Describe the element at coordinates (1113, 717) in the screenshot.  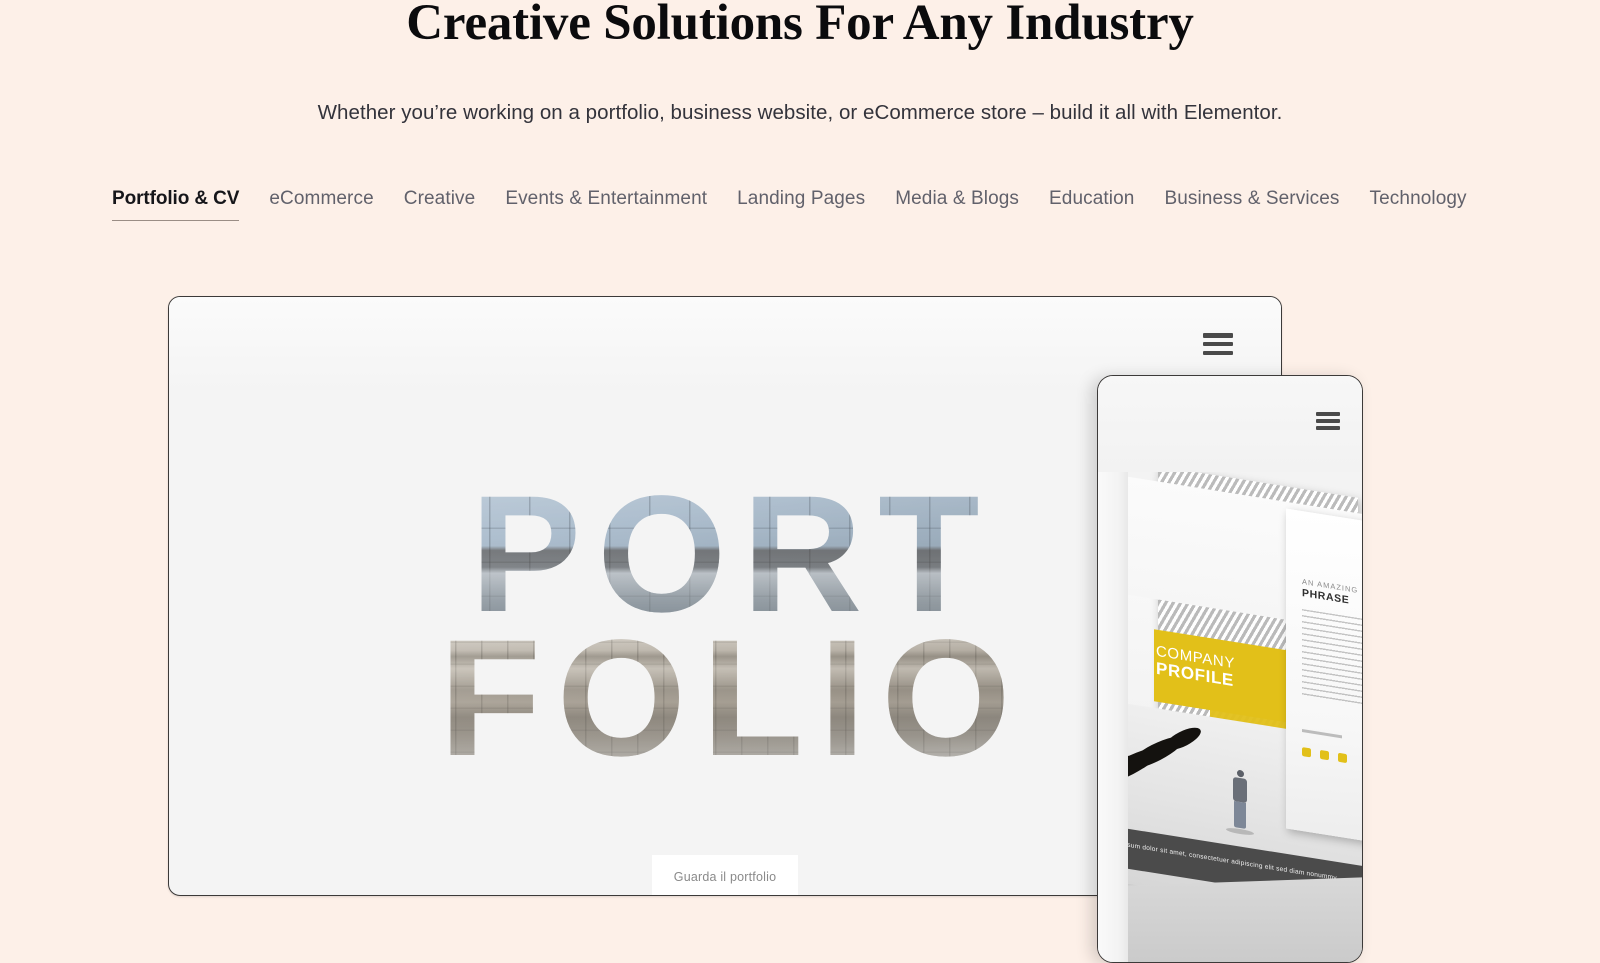
I see `brochure-left-wall` at that location.